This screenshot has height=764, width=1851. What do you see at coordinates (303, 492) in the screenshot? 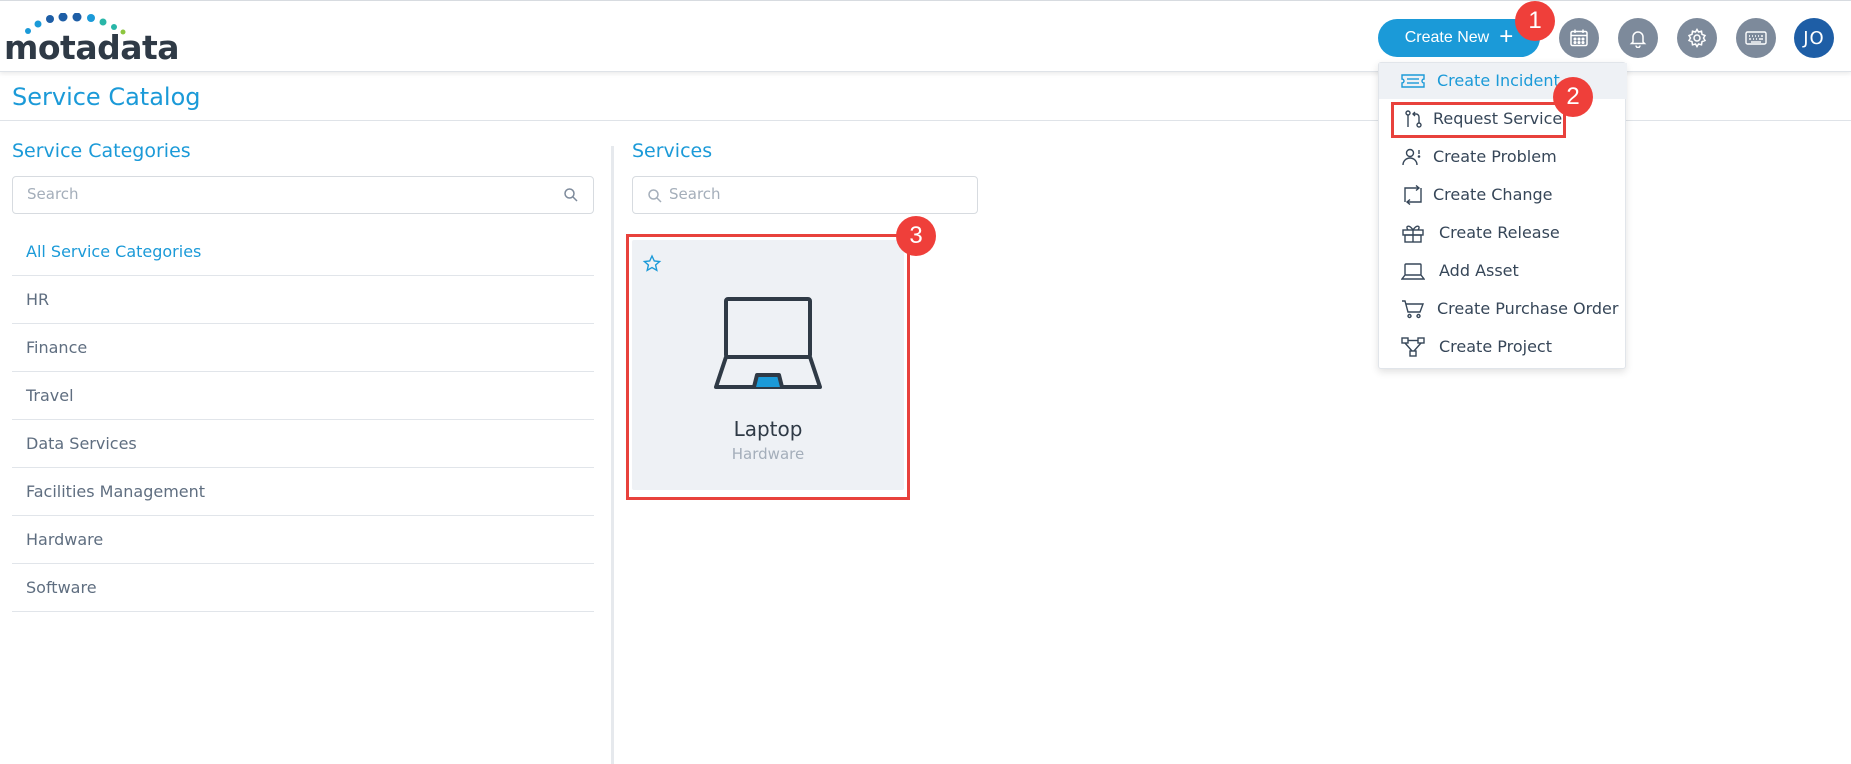
I see `category-item-facilities: Facilities Management` at bounding box center [303, 492].